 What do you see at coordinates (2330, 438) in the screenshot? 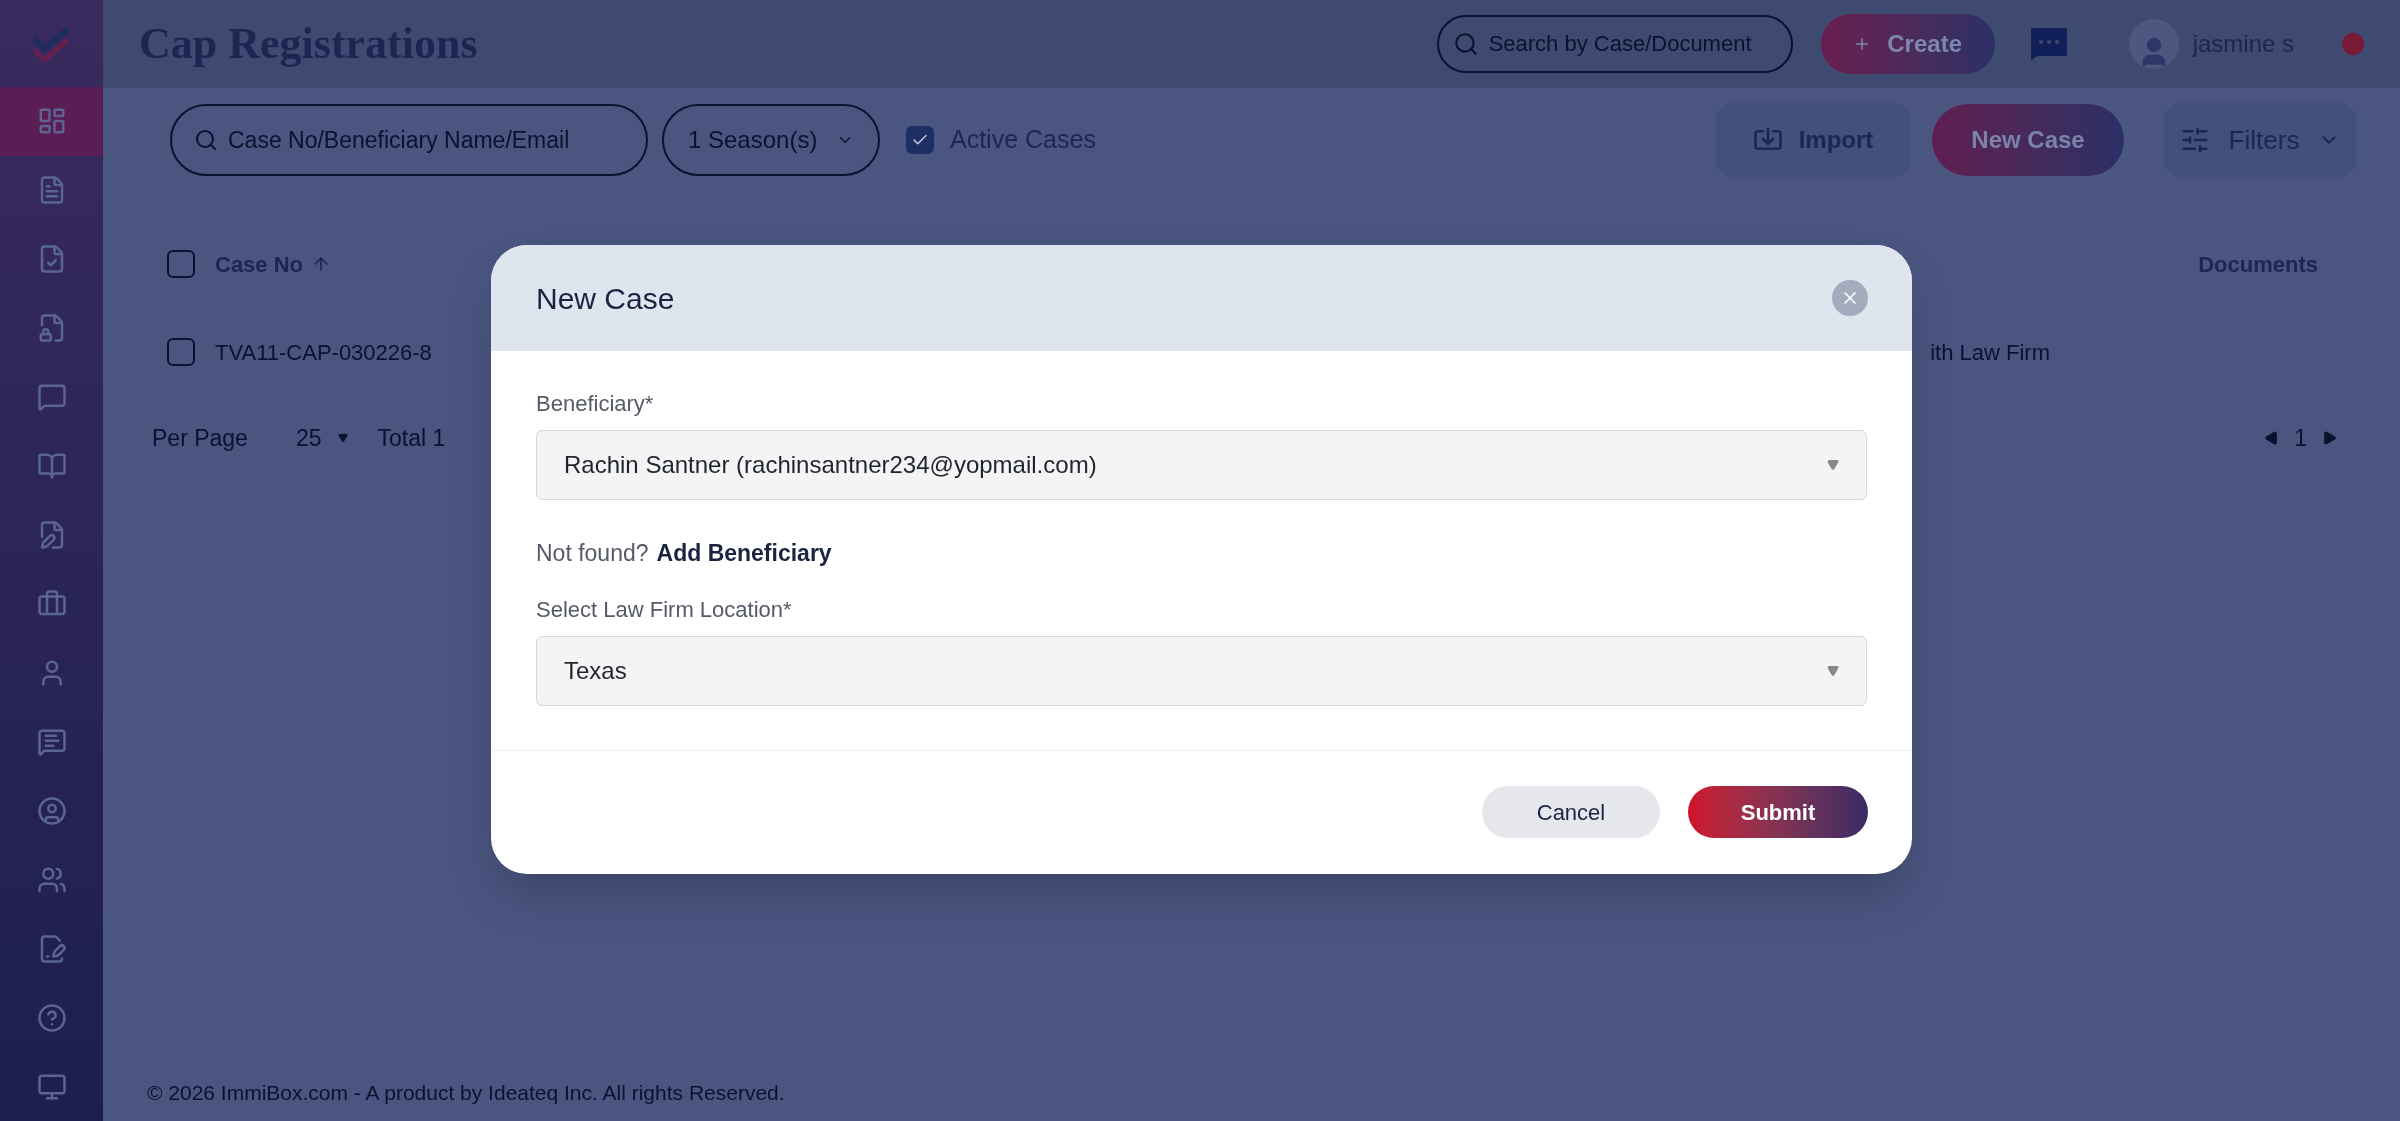
I see `next-page-icon` at bounding box center [2330, 438].